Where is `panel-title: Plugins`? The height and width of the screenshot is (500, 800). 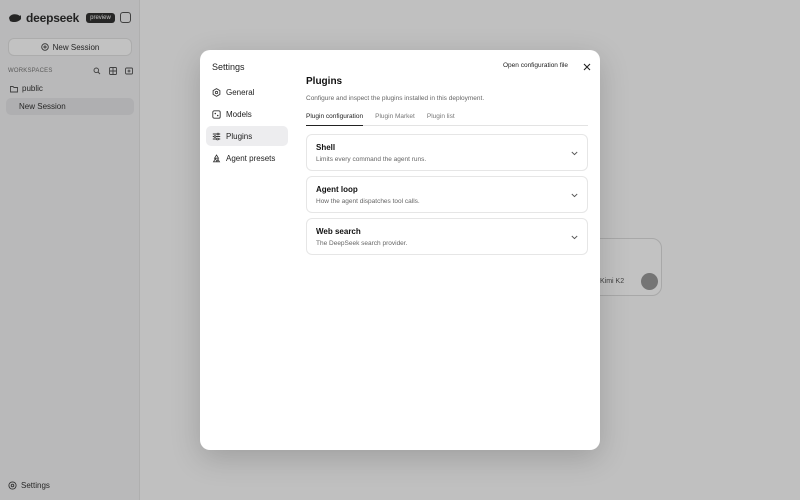
panel-title: Plugins is located at coordinates (324, 81).